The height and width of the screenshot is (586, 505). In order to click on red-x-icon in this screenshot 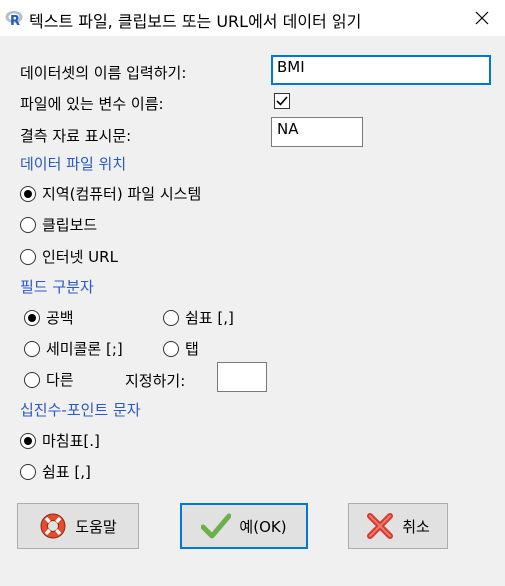, I will do `click(380, 526)`.